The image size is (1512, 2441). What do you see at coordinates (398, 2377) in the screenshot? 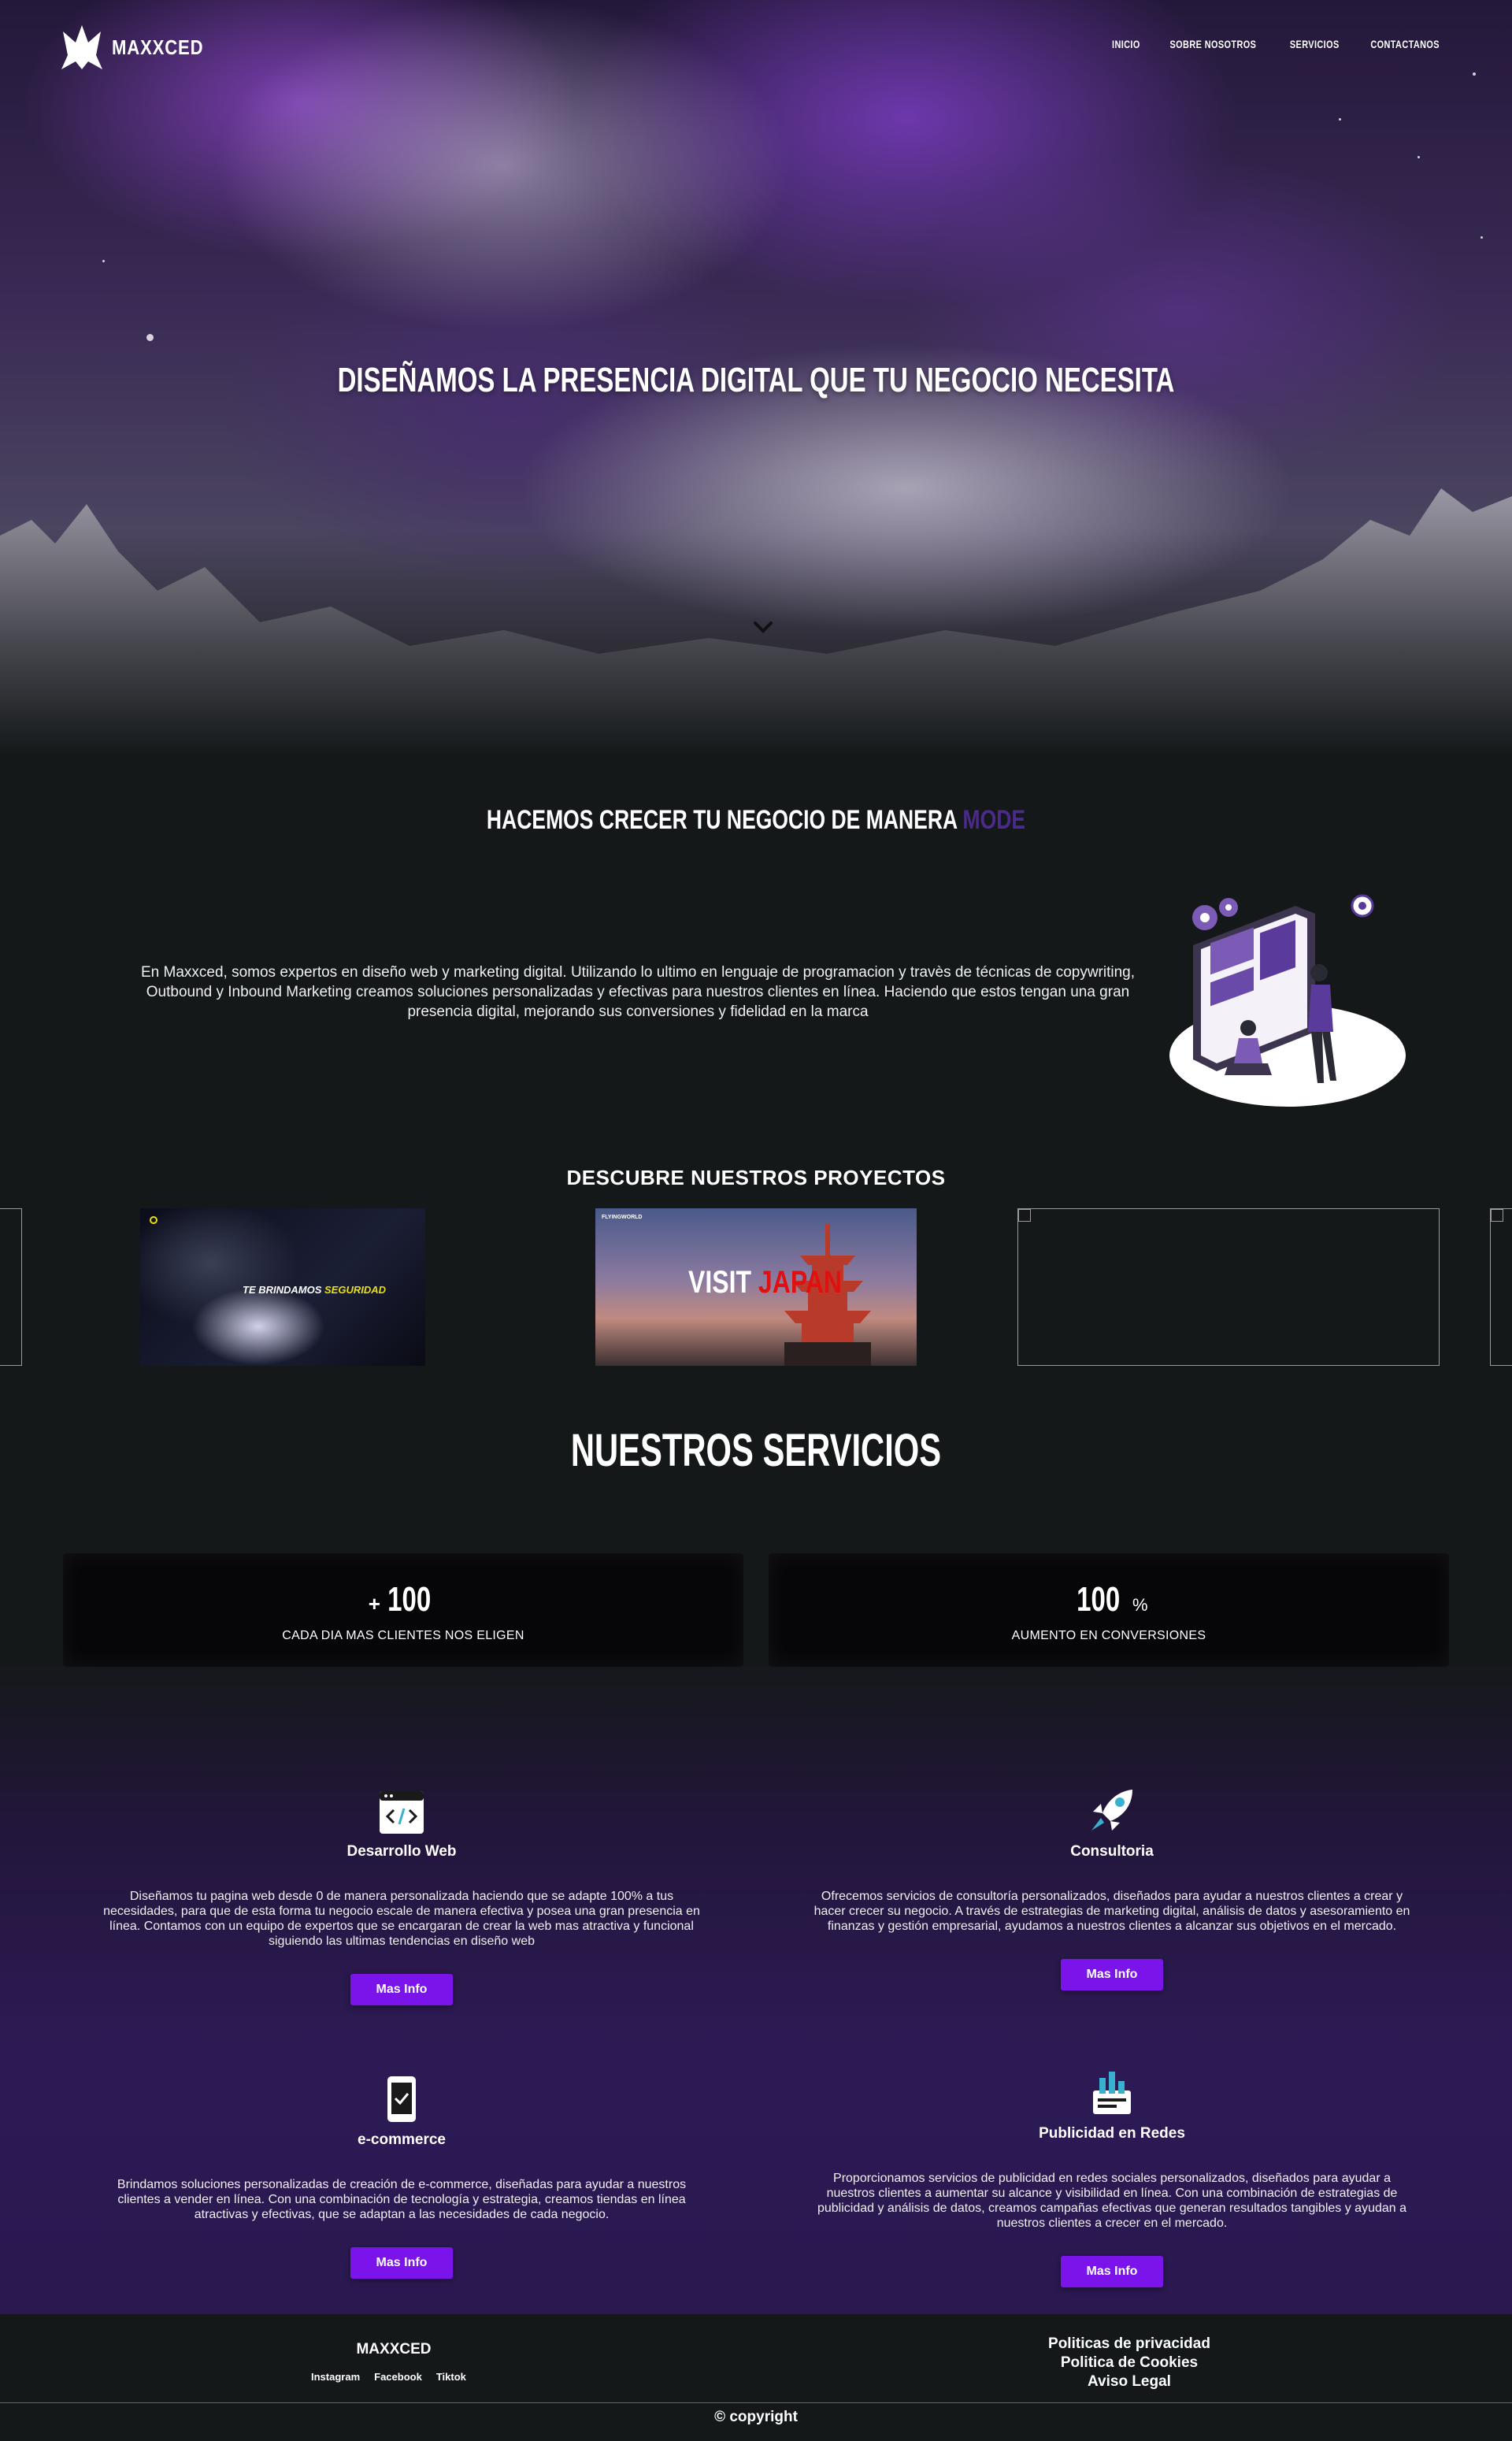
I see `social-facebook-link: Facebook` at bounding box center [398, 2377].